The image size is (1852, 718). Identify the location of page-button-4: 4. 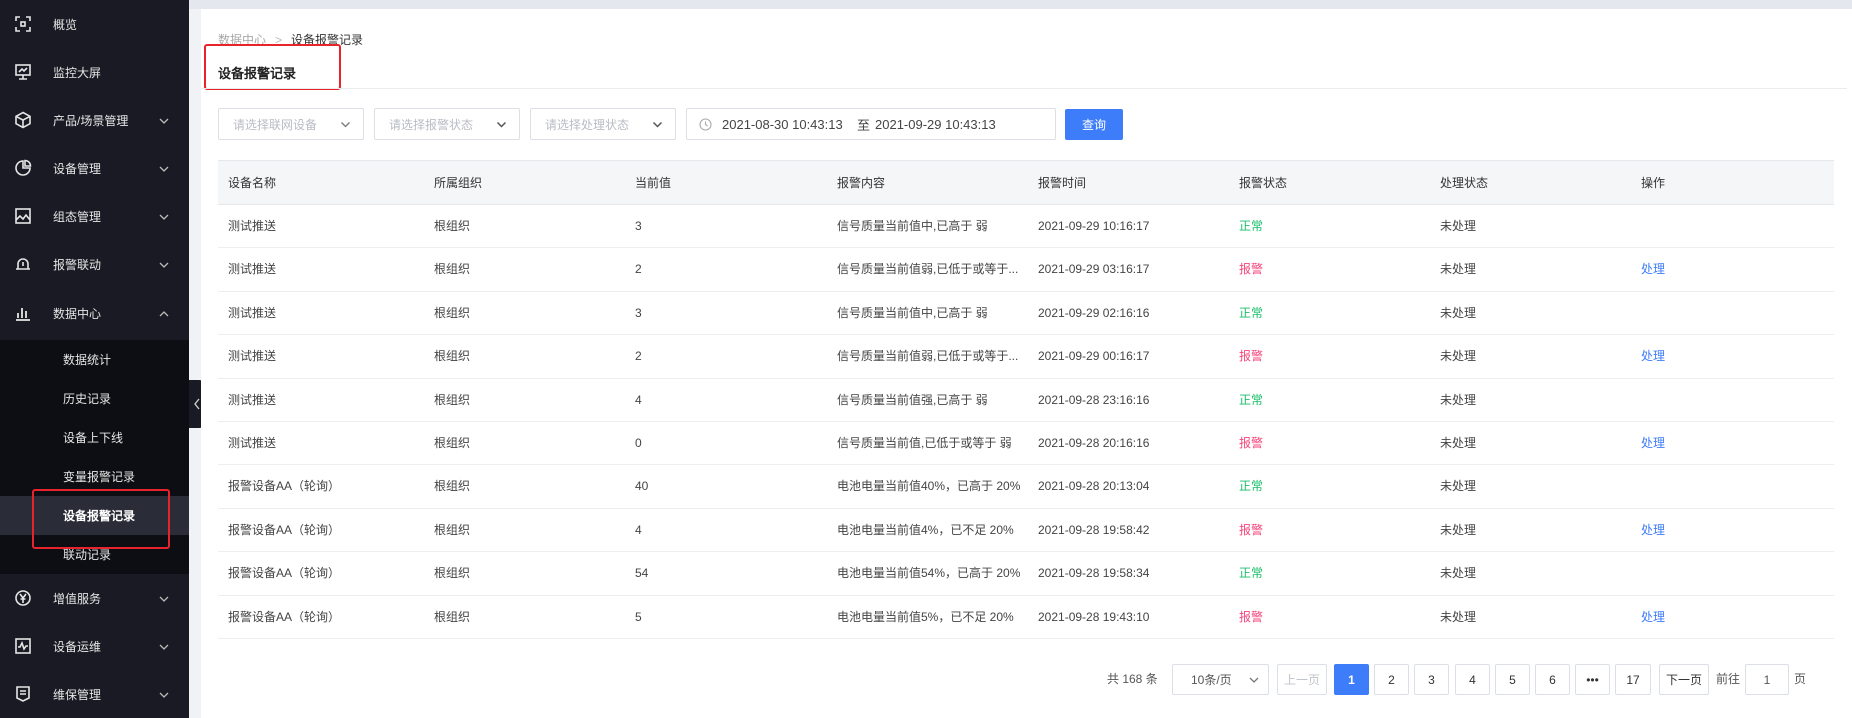
(1472, 679).